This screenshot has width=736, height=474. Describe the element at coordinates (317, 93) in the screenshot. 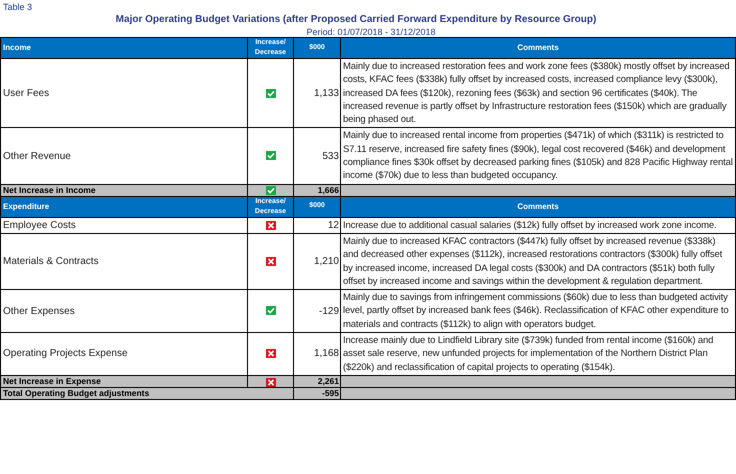

I see `table-cell: 1,133` at that location.